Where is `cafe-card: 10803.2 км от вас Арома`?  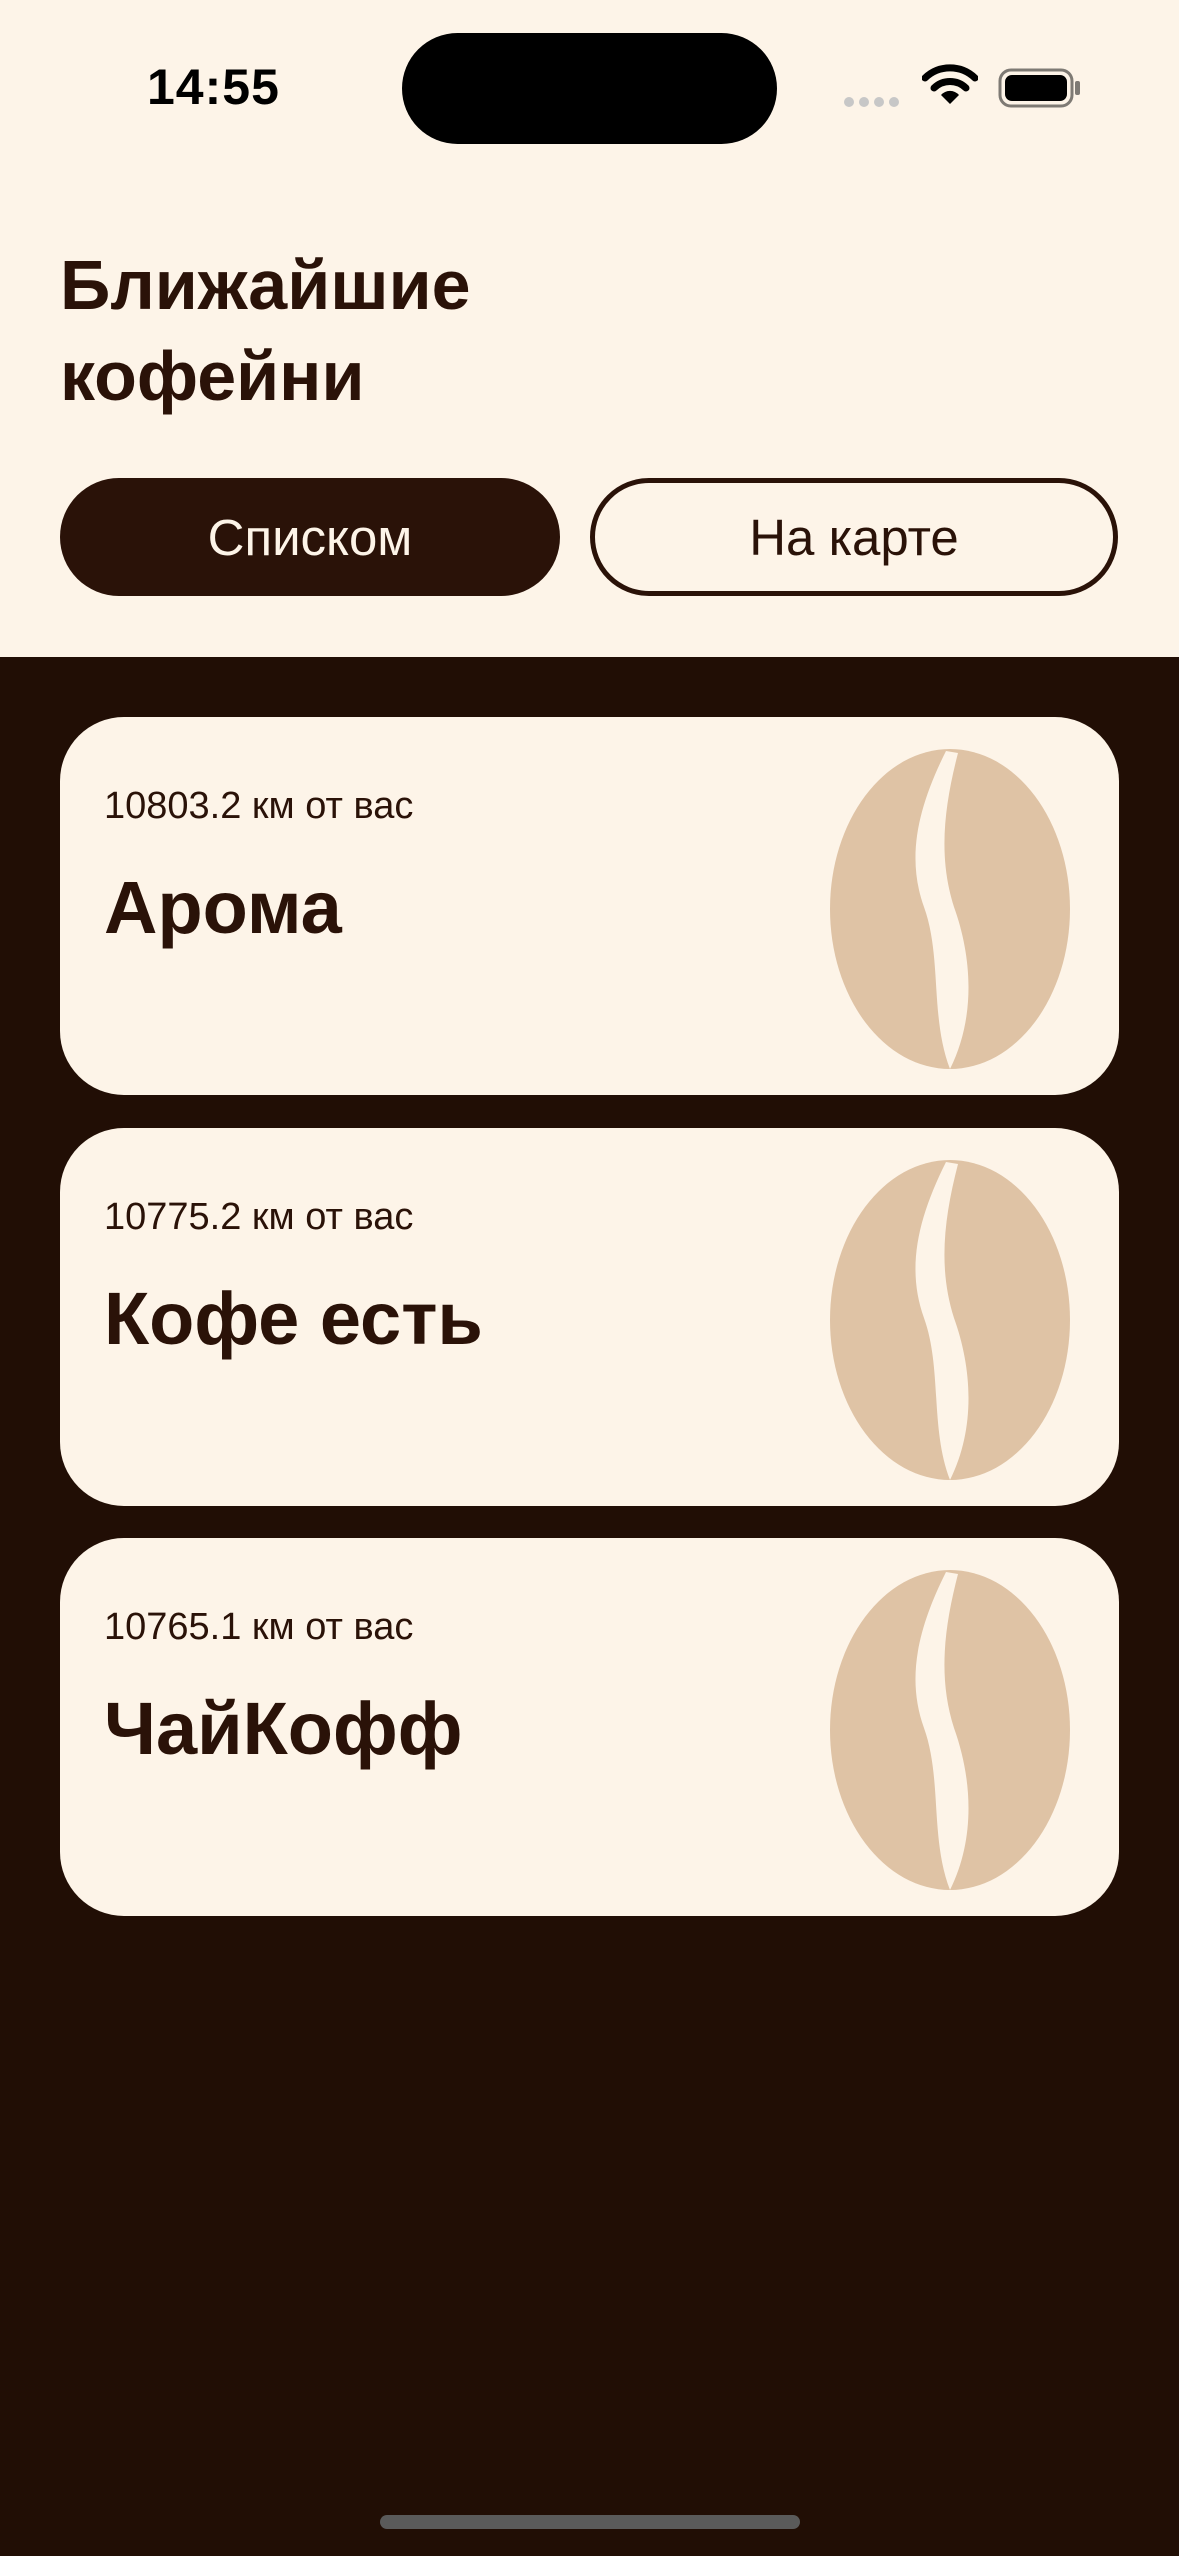
cafe-card: 10803.2 км от вас Арома is located at coordinates (589, 906).